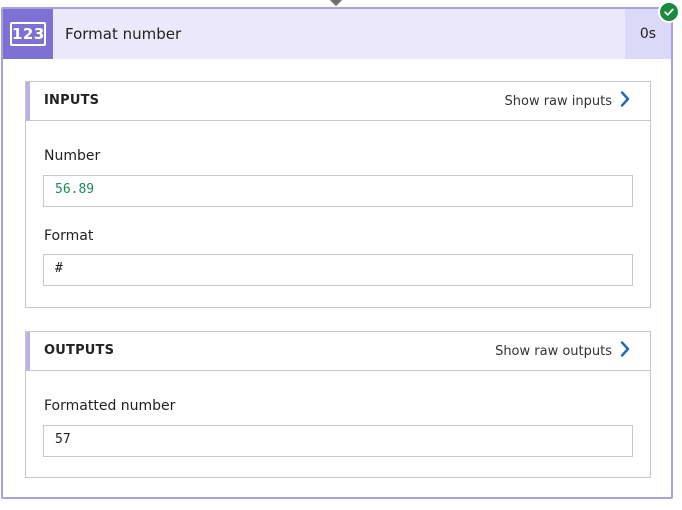 This screenshot has height=510, width=682. Describe the element at coordinates (69, 236) in the screenshot. I see `format-field-label: Format` at that location.